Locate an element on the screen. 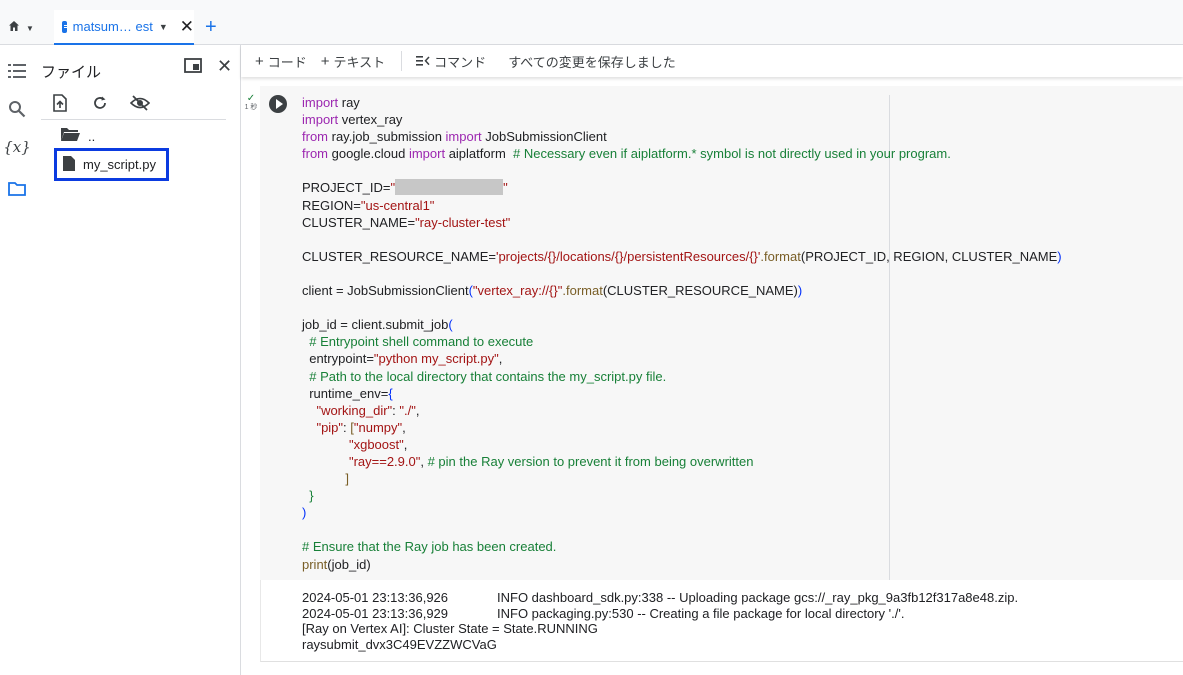 The width and height of the screenshot is (1183, 675). tab-notebook: matsum… est ▼ ✕ is located at coordinates (124, 27).